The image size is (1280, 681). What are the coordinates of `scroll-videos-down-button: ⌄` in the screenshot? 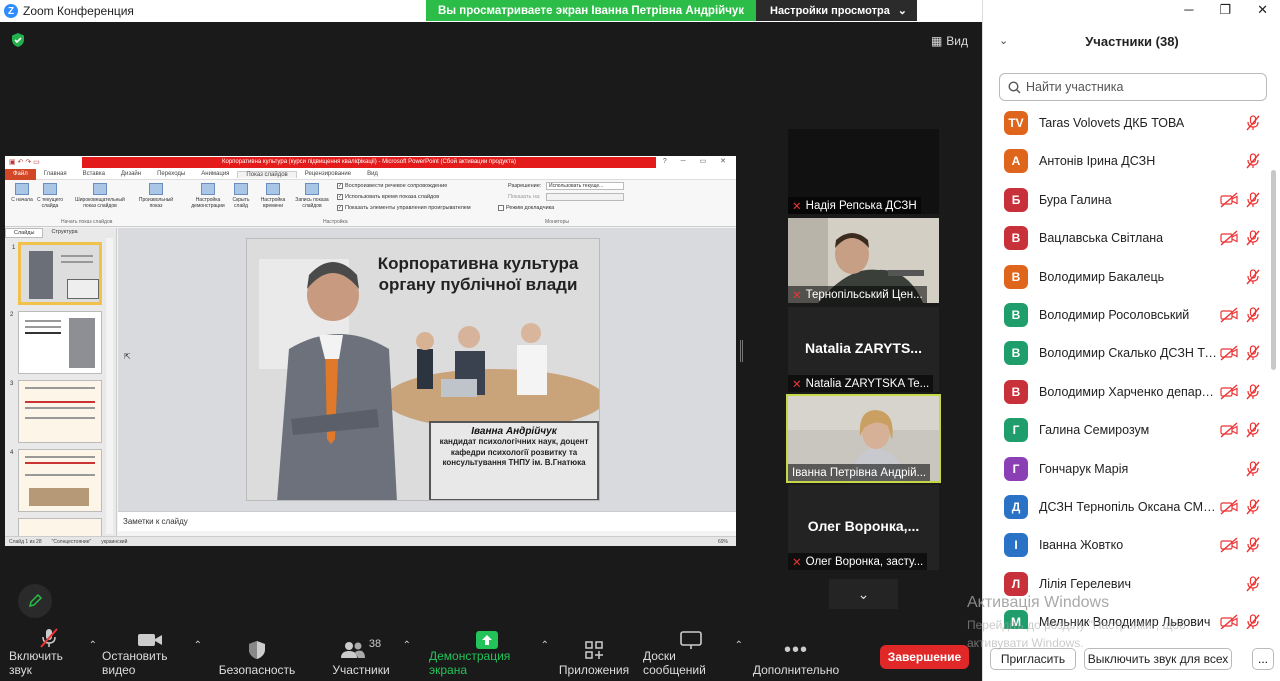 It's located at (863, 594).